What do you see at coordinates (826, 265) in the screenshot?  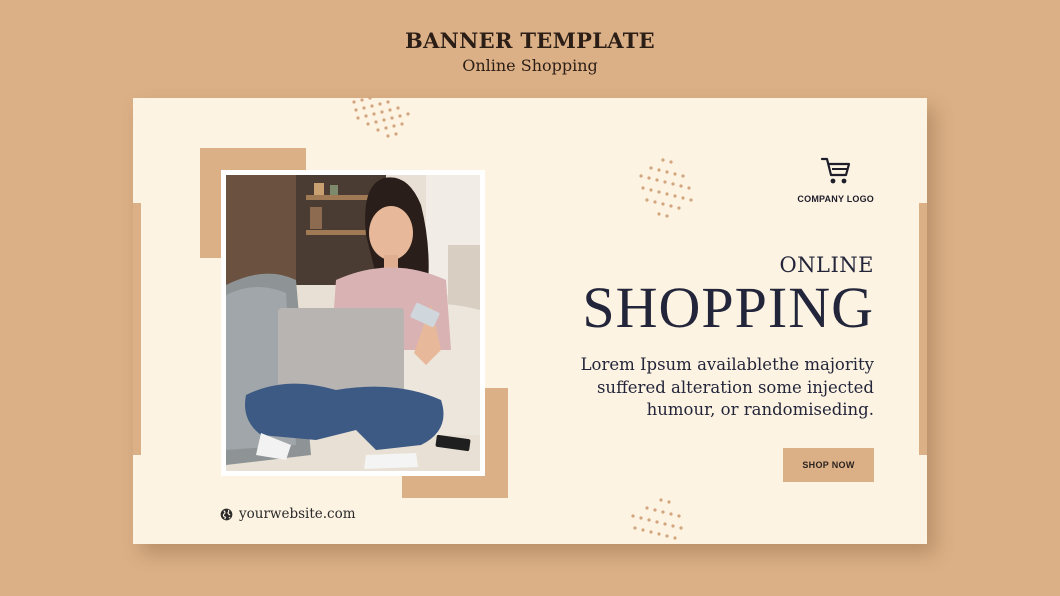 I see `banner-kicker: ONLINE` at bounding box center [826, 265].